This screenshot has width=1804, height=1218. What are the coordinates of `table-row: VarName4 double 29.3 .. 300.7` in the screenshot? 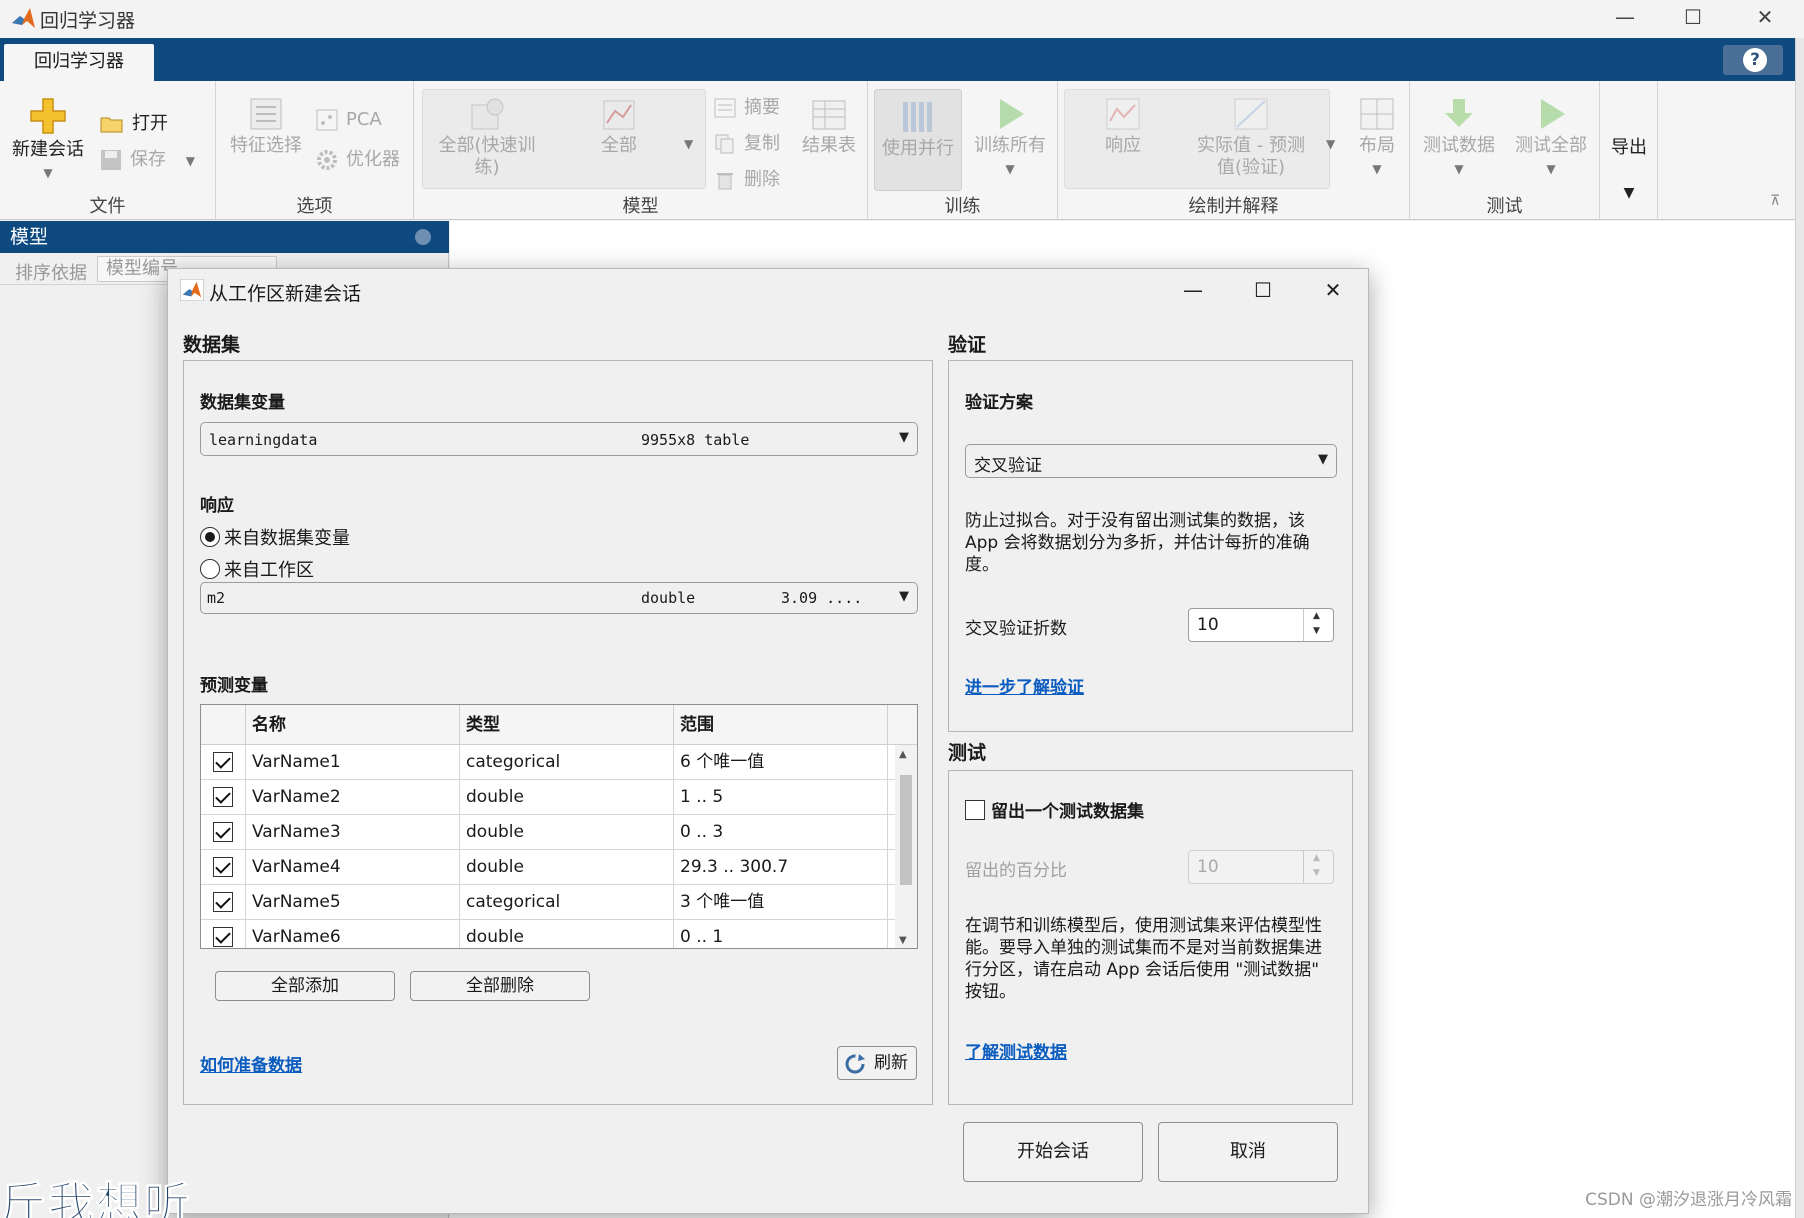 It's located at (548, 867).